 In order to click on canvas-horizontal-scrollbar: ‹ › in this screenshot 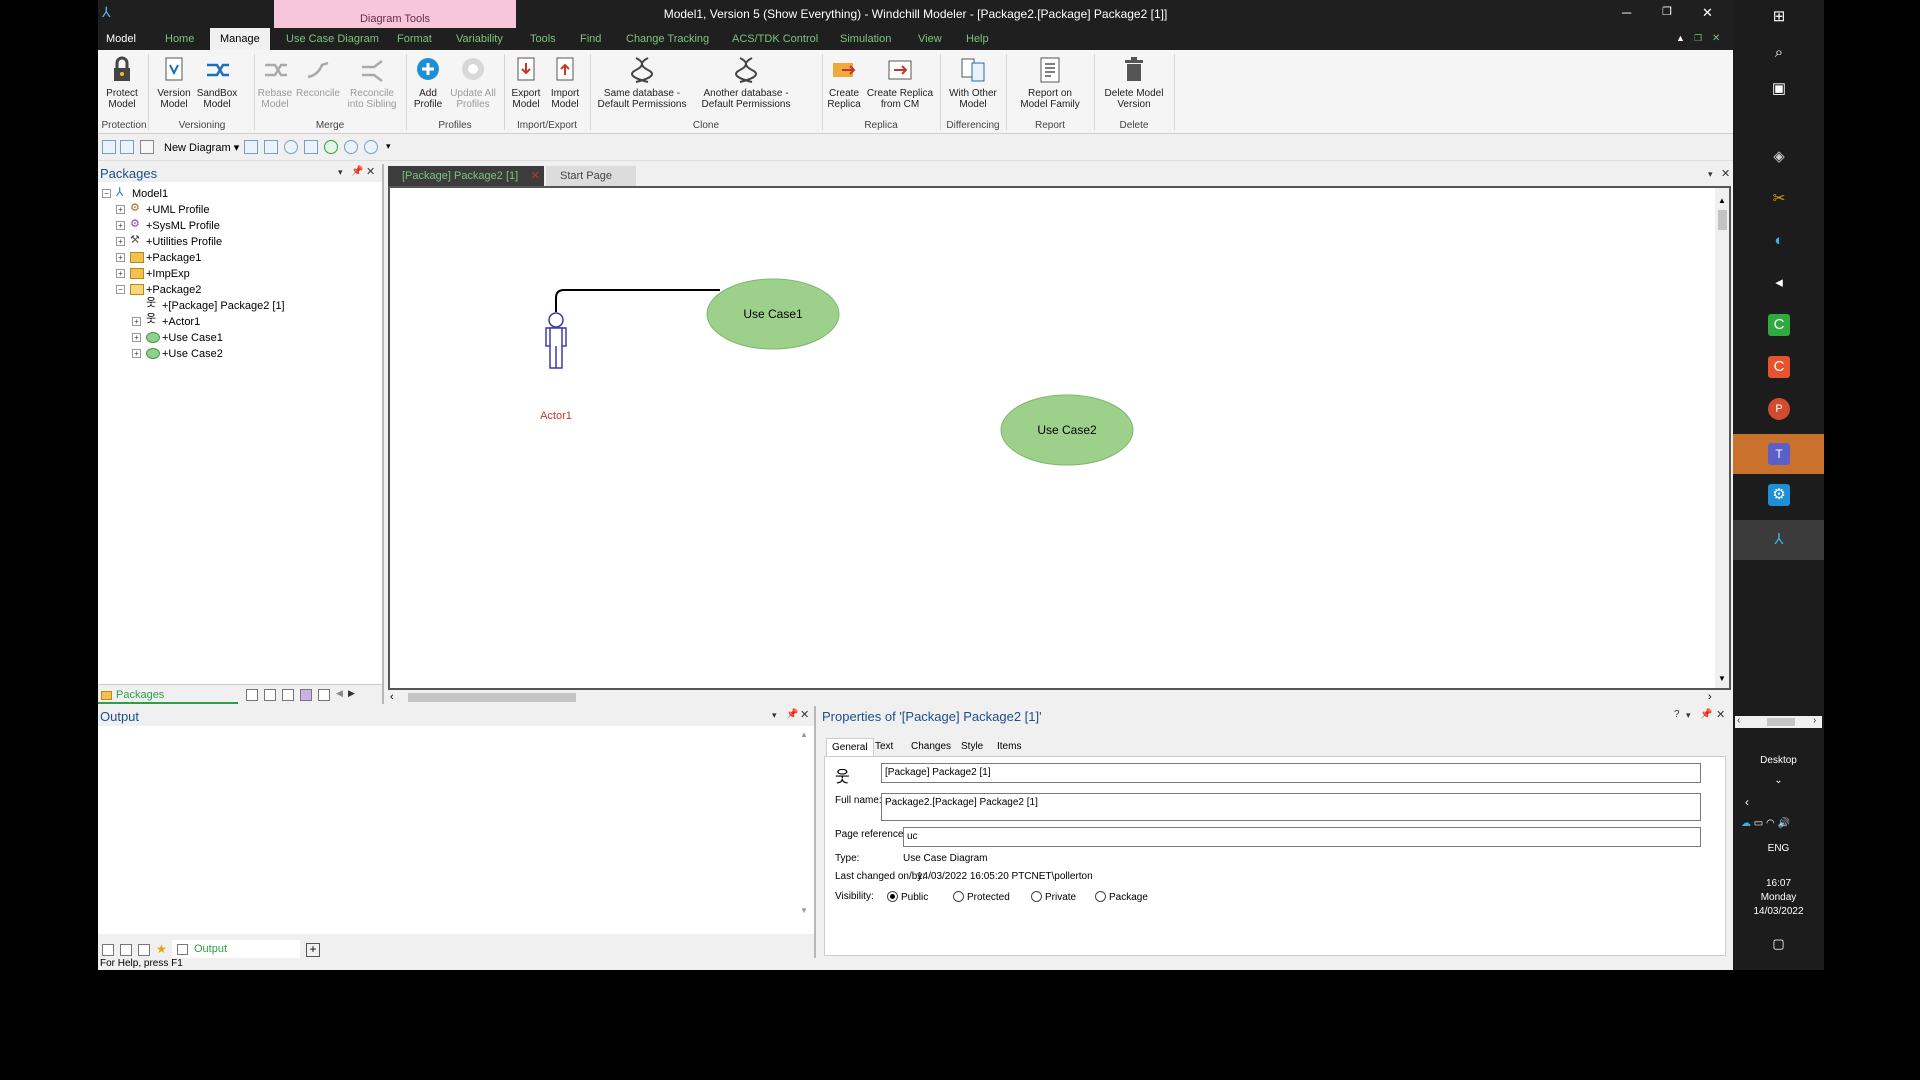, I will do `click(1059, 697)`.